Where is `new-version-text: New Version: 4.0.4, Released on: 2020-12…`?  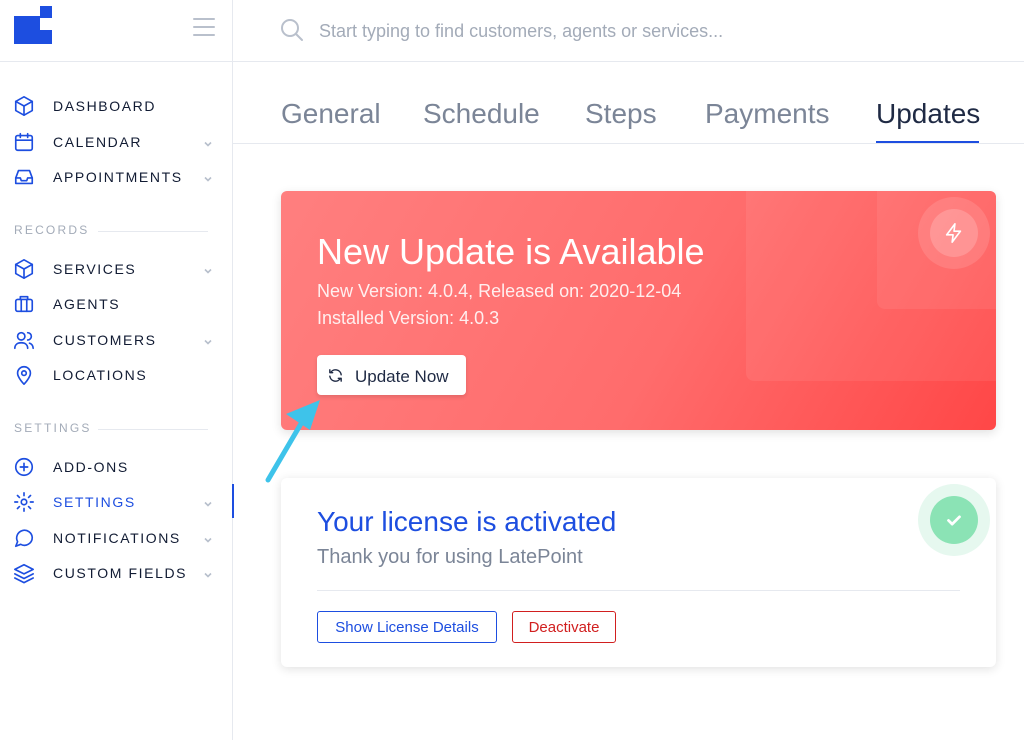 new-version-text: New Version: 4.0.4, Released on: 2020-12… is located at coordinates (499, 291).